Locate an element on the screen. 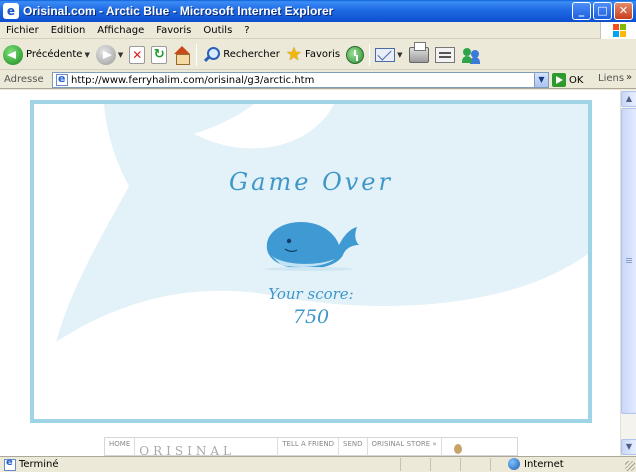 The height and width of the screenshot is (472, 636). banner-store-link: ORISINAL STORE » is located at coordinates (405, 447).